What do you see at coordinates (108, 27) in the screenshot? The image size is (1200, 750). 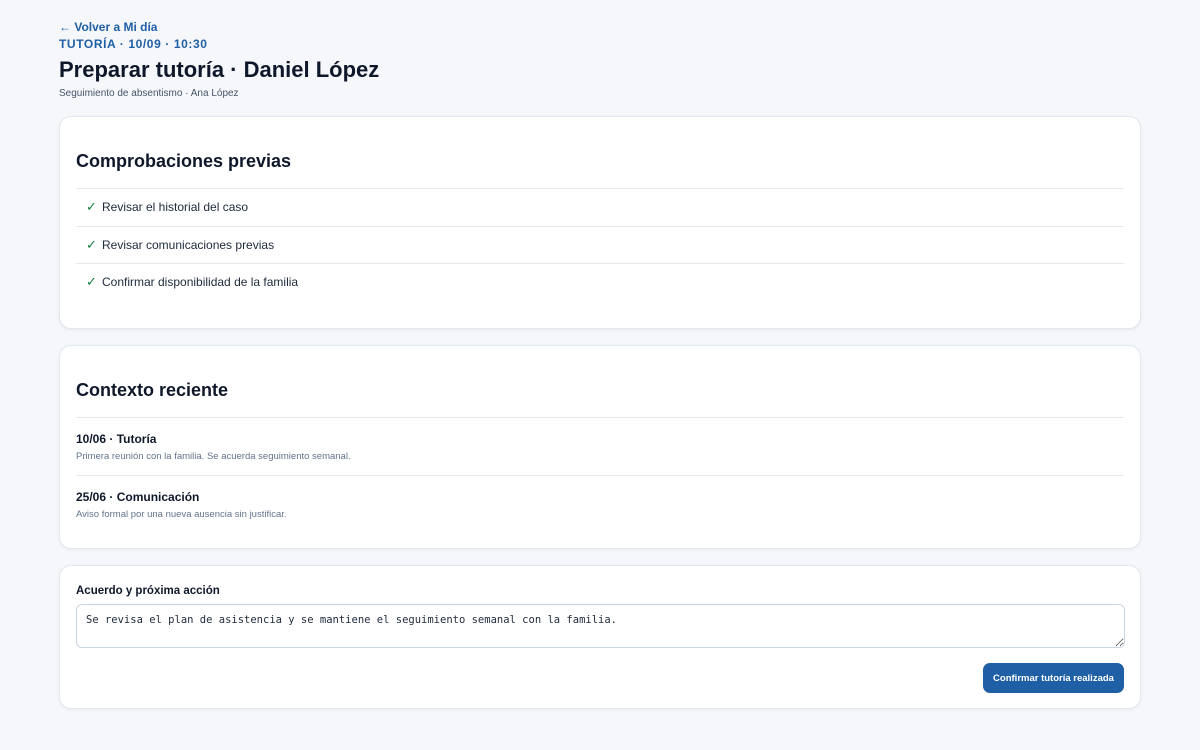 I see `back-link: ← Volver a Mi día` at bounding box center [108, 27].